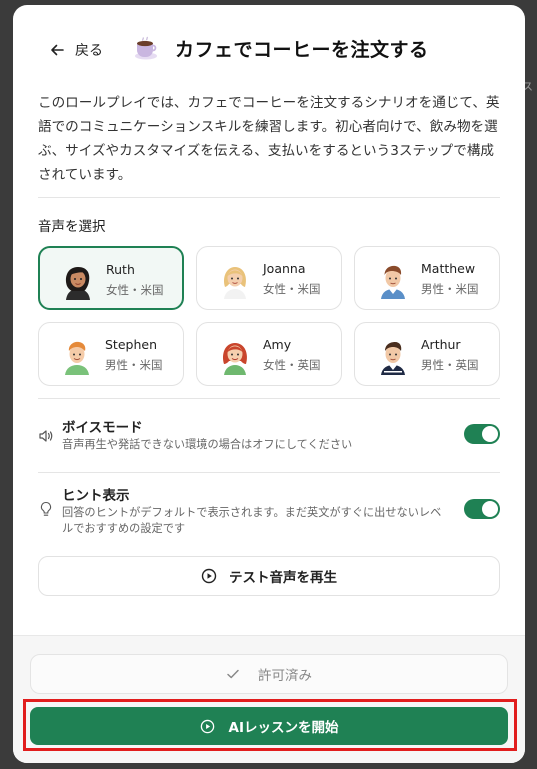 Image resolution: width=537 pixels, height=769 pixels. I want to click on lightbulb-icon, so click(46, 508).